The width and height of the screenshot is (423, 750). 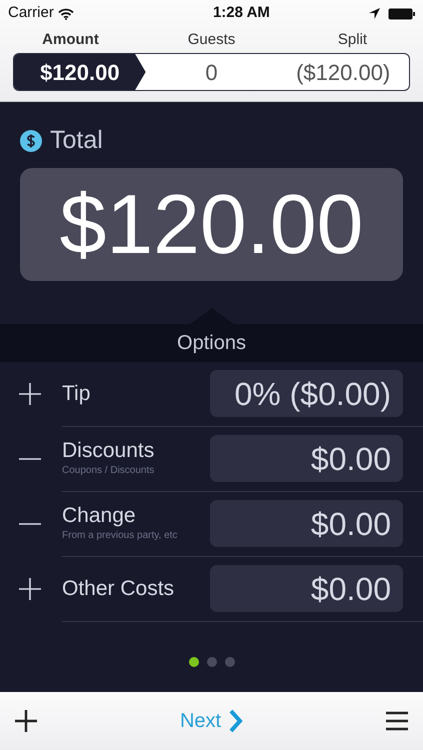 I want to click on amount-field: 0% ($0.00), so click(x=306, y=393).